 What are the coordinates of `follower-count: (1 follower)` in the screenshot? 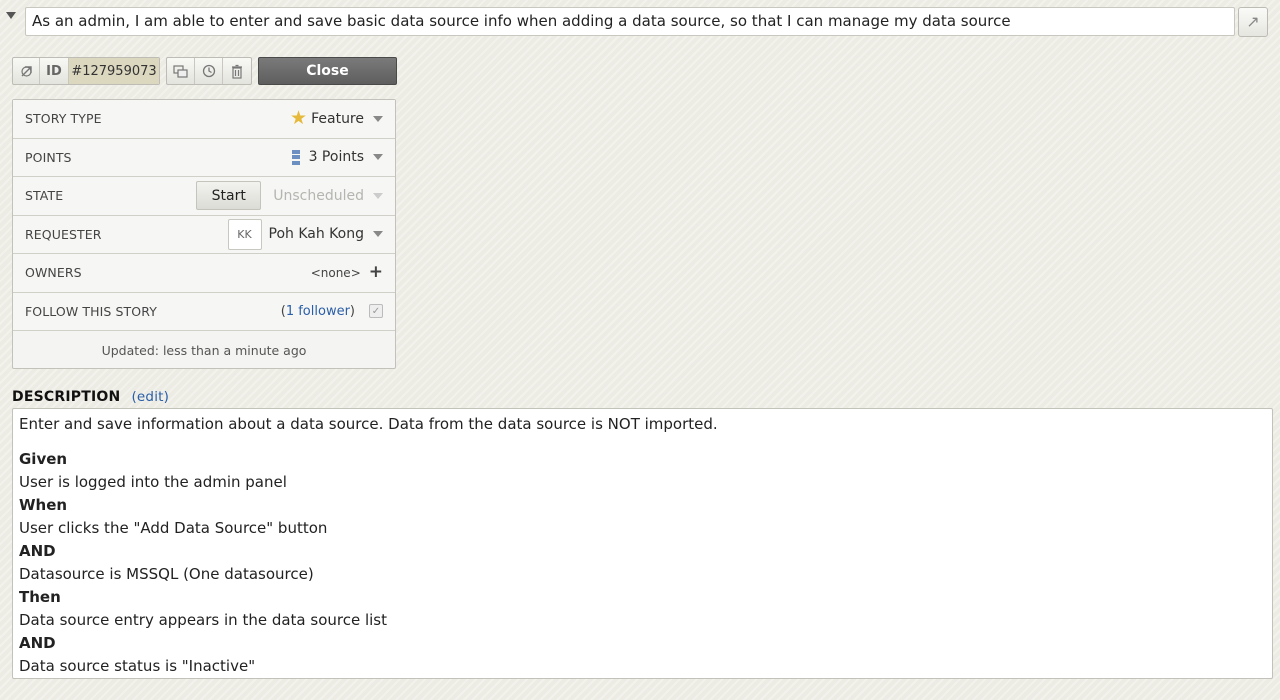 It's located at (318, 311).